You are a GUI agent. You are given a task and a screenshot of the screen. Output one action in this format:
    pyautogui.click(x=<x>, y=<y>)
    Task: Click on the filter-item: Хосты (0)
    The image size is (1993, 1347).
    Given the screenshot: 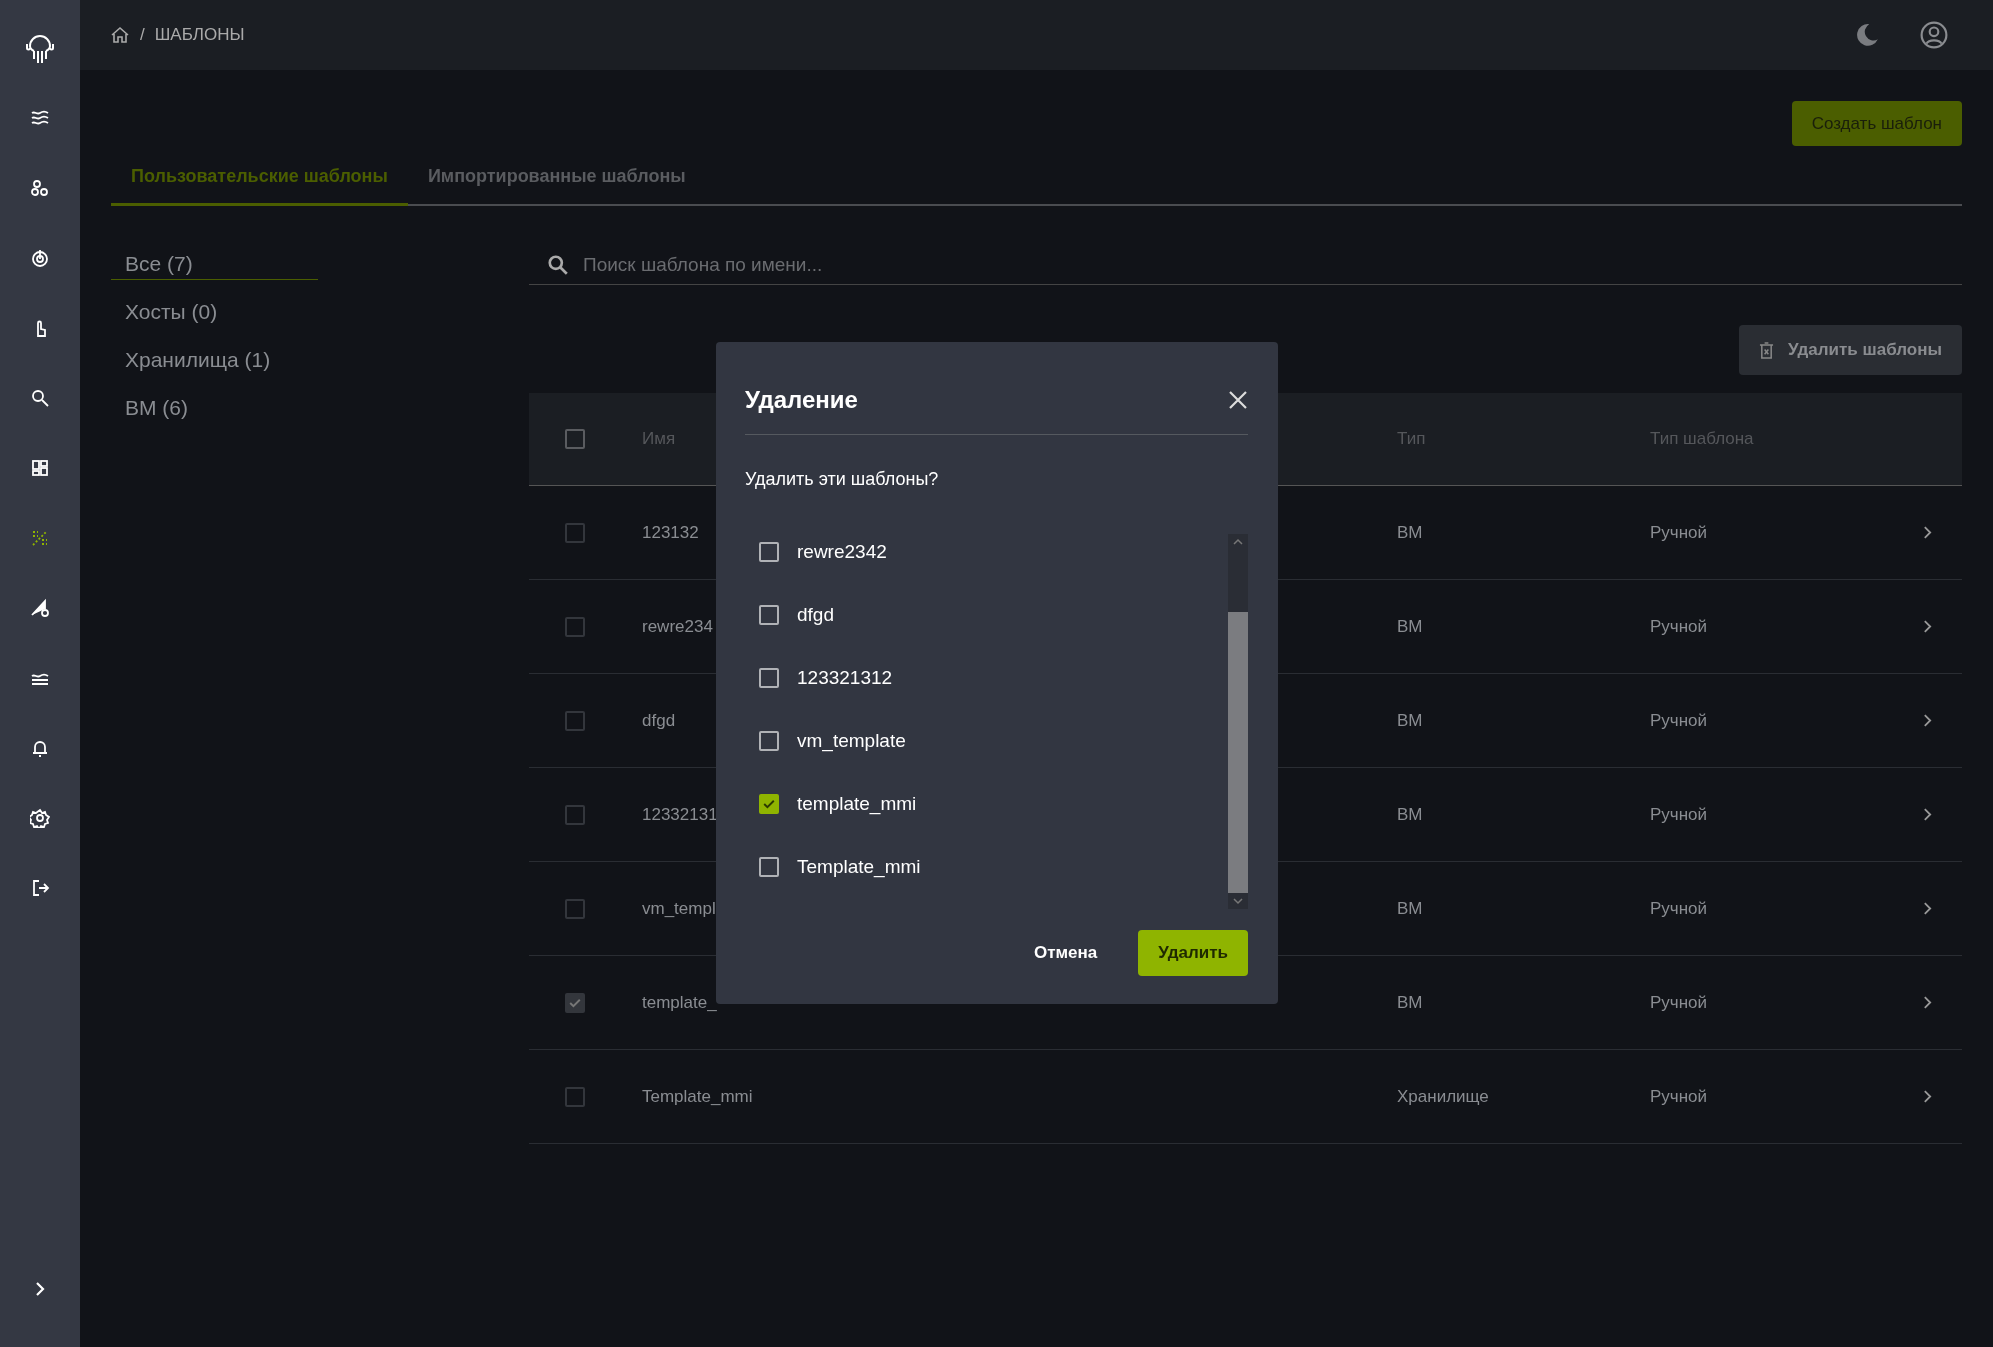 What is the action you would take?
    pyautogui.click(x=214, y=314)
    